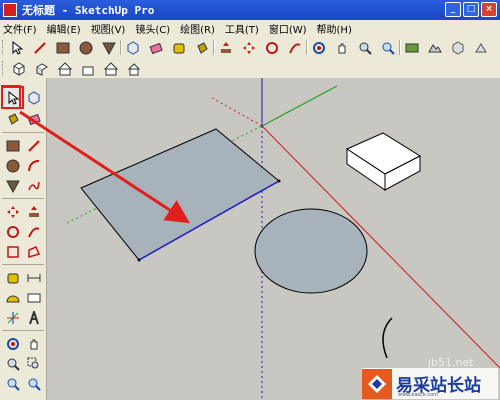 The height and width of the screenshot is (400, 500). I want to click on annotation-overlay, so click(96, 154).